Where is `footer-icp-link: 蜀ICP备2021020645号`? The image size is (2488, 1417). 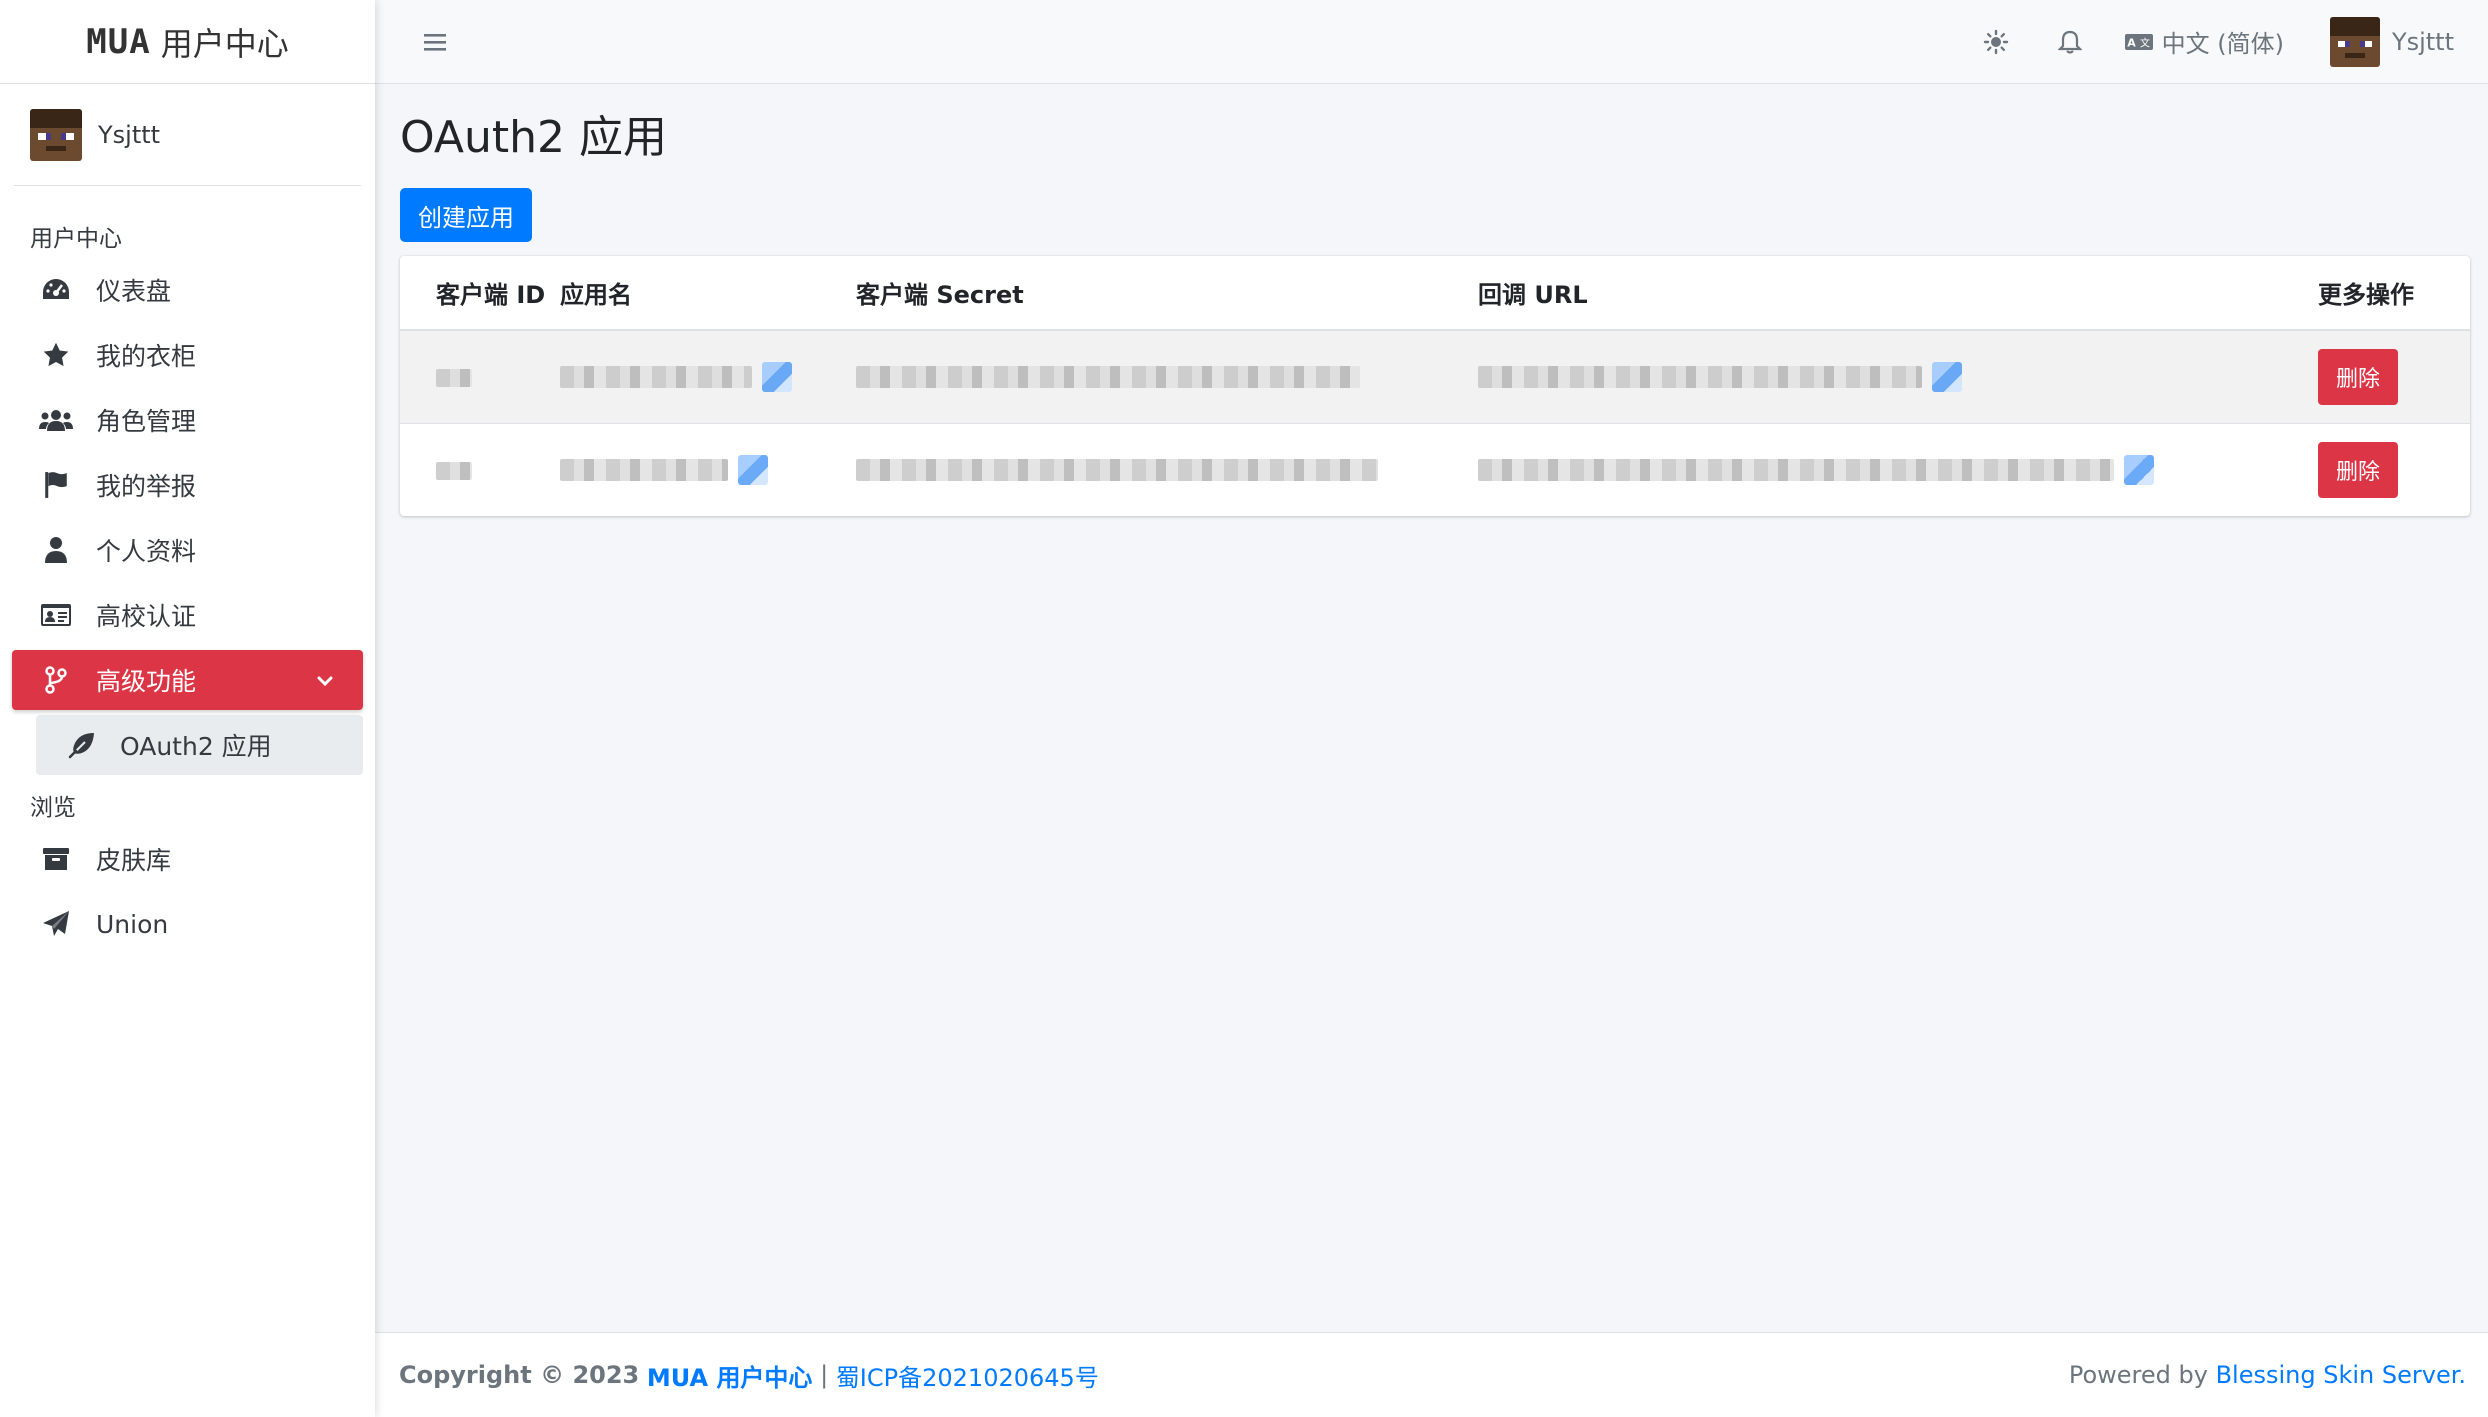 footer-icp-link: 蜀ICP备2021020645号 is located at coordinates (967, 1375).